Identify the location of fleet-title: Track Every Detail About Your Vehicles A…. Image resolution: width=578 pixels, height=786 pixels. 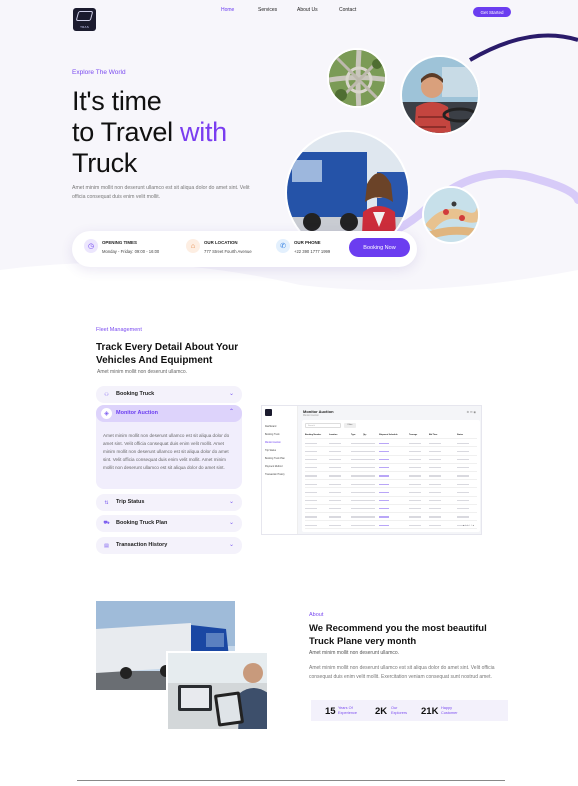
(167, 354).